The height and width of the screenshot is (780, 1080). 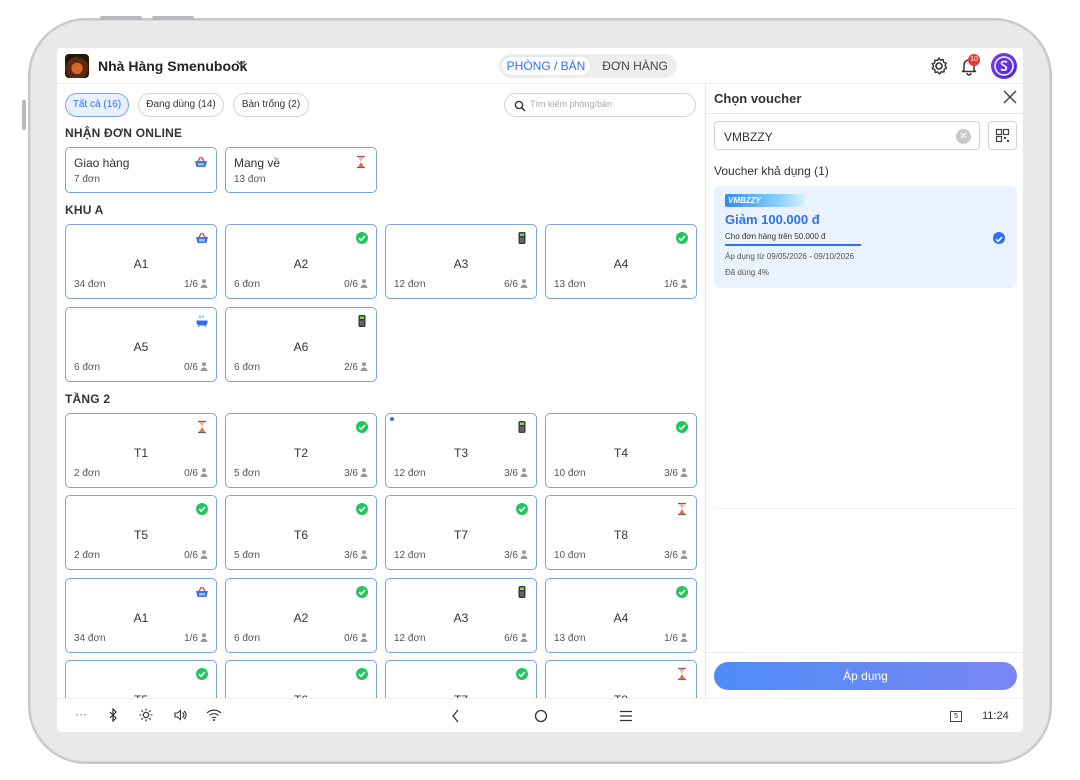 I want to click on table-orders: 10 đơn, so click(x=570, y=555).